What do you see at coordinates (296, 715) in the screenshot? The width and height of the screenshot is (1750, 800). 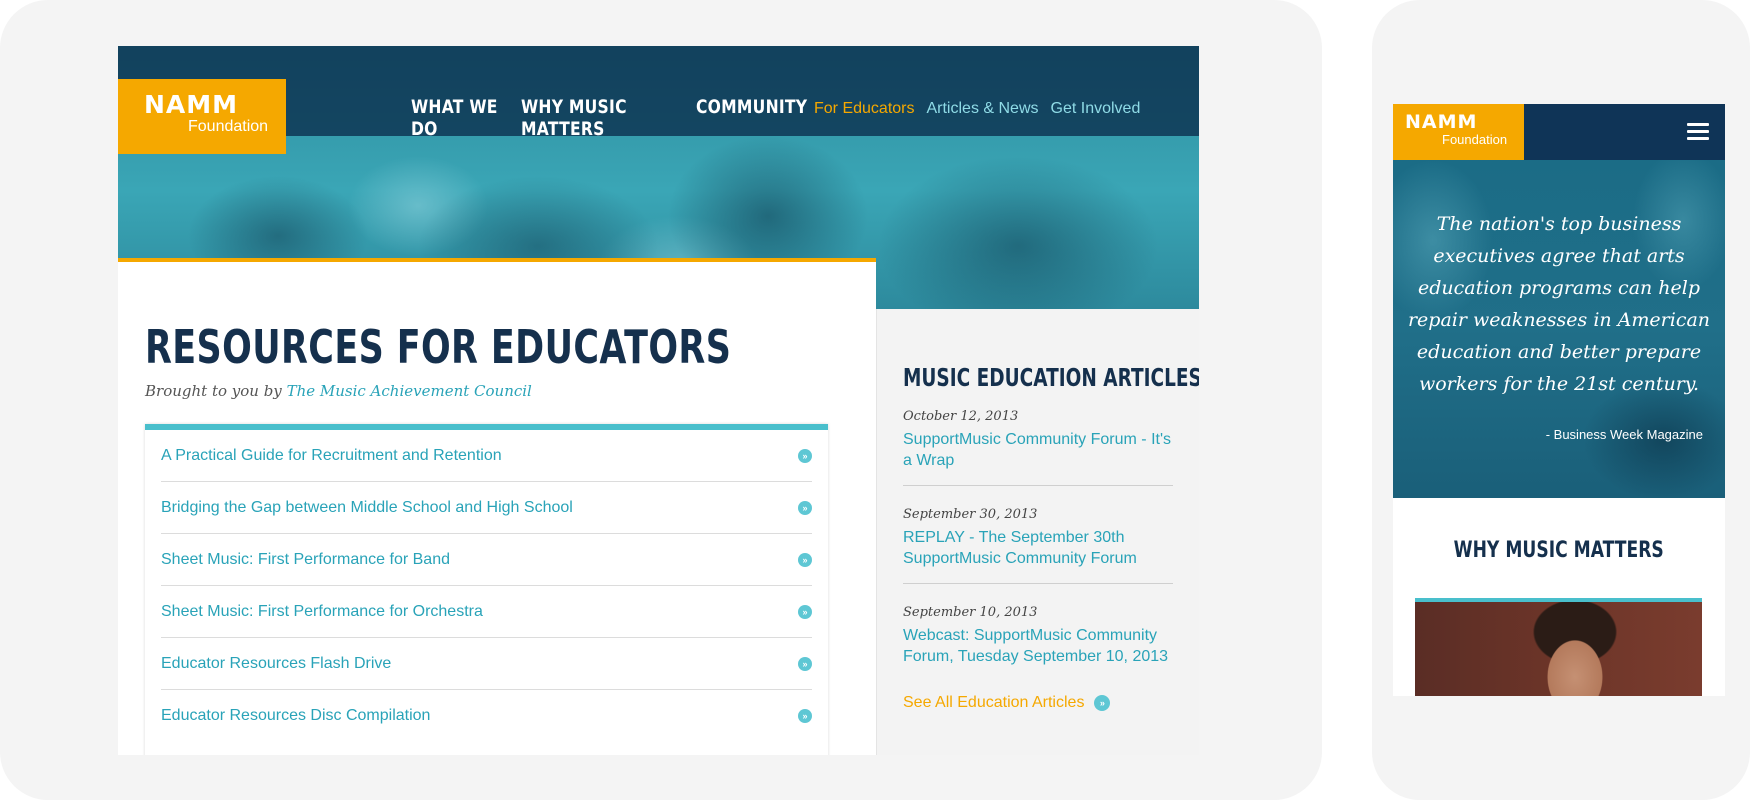 I see `resource-label: Educator Resources Disc Compilation` at bounding box center [296, 715].